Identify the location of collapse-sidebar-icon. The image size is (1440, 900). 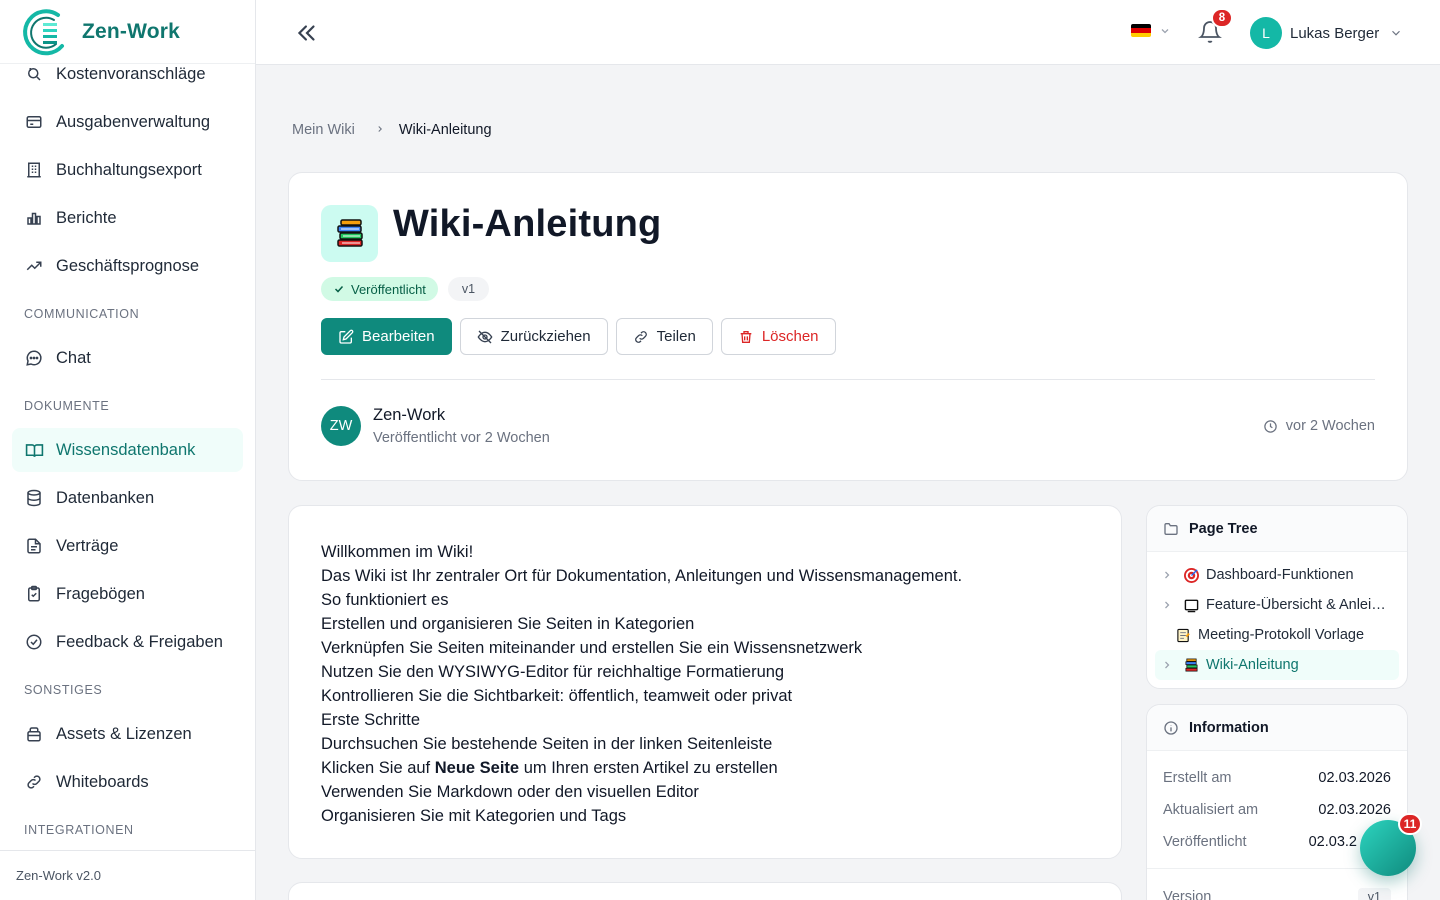
(307, 33).